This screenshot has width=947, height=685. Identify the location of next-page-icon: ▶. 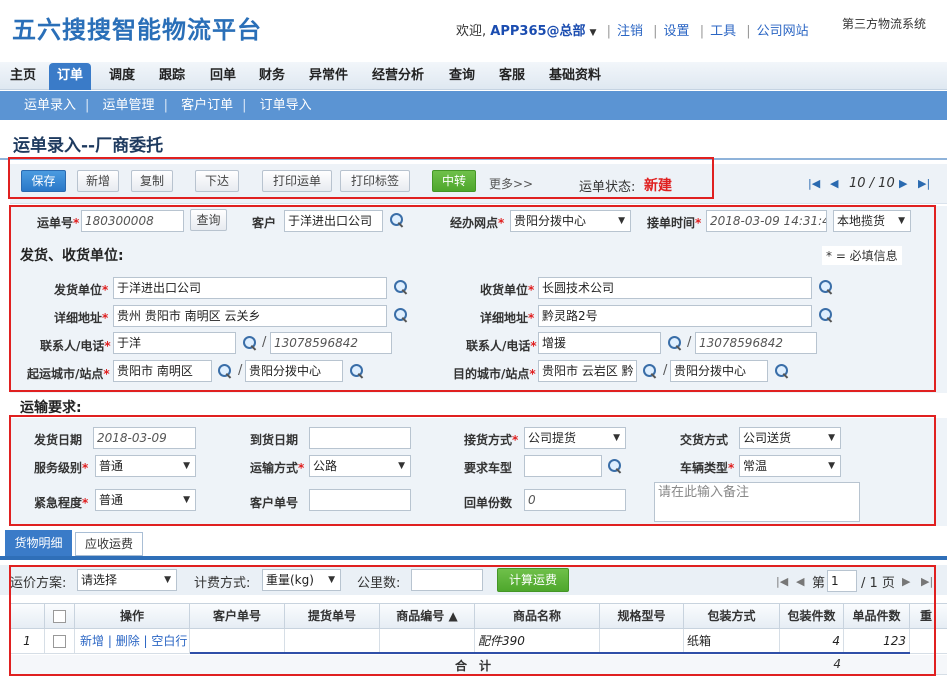
(903, 183).